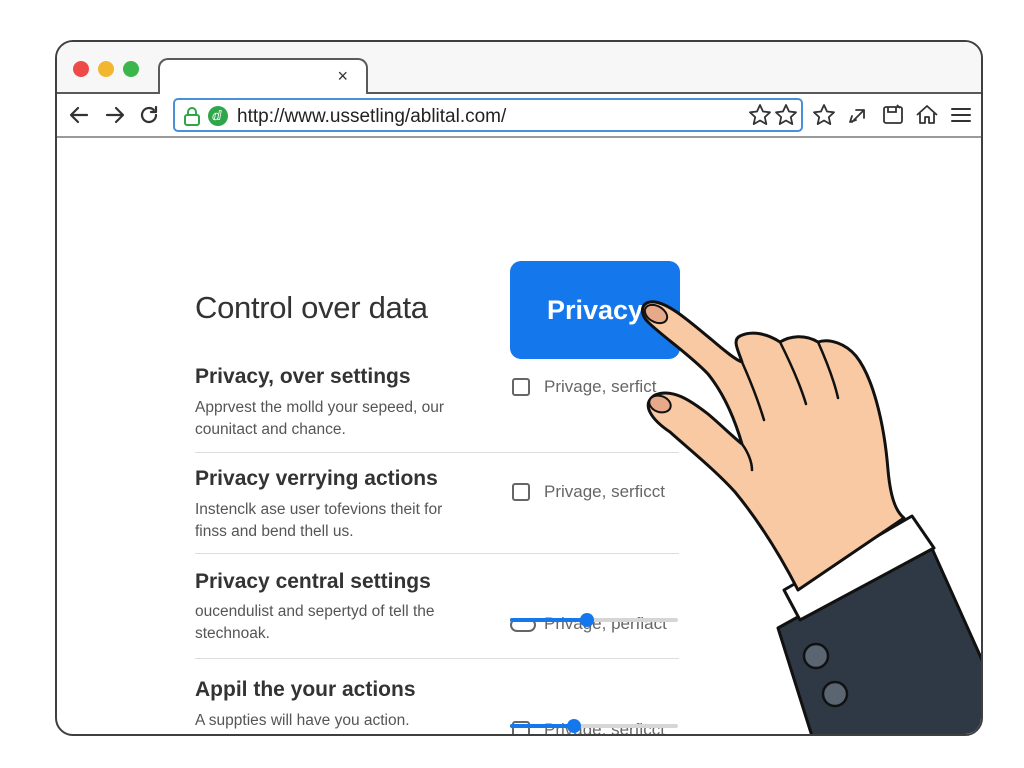 Image resolution: width=1024 pixels, height=768 pixels. What do you see at coordinates (303, 376) in the screenshot?
I see `setting-title: Privacy, over settings` at bounding box center [303, 376].